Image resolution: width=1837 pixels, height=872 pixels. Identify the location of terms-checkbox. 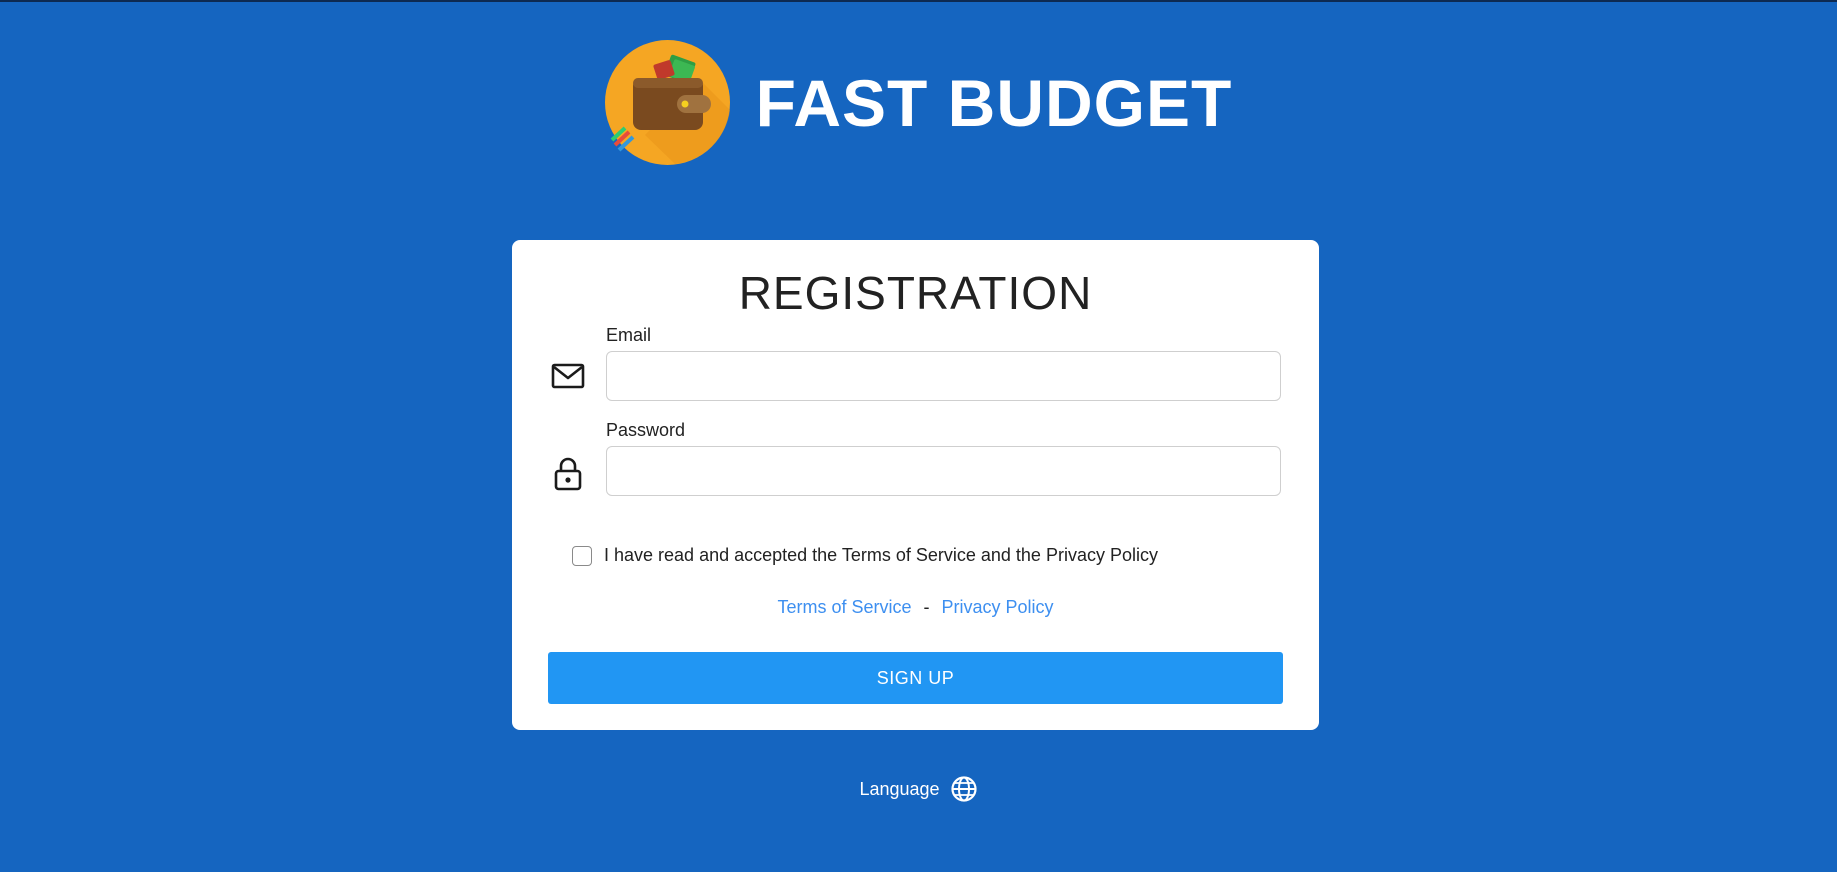
(582, 555).